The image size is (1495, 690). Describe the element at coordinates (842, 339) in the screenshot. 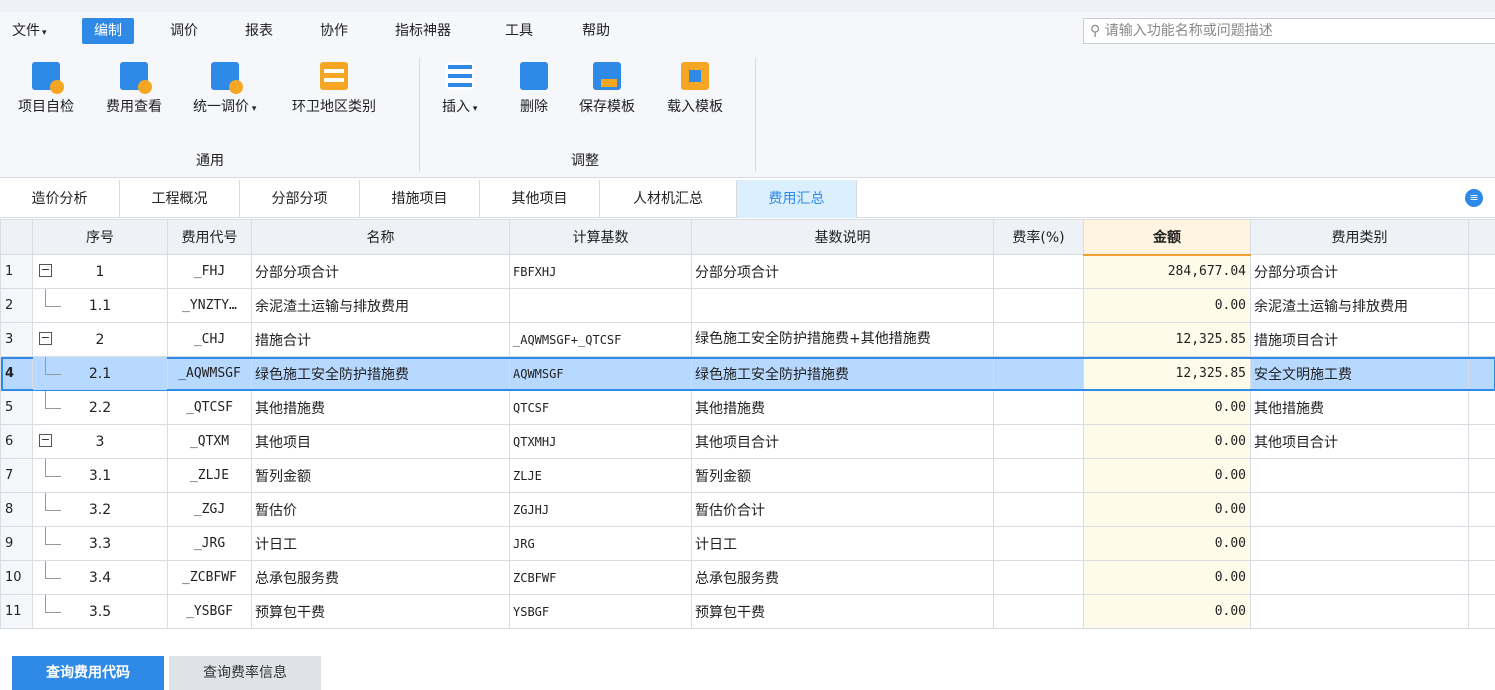

I see `basis-desc-cell: 绿色施工安全防护措施费+其他措施费` at that location.